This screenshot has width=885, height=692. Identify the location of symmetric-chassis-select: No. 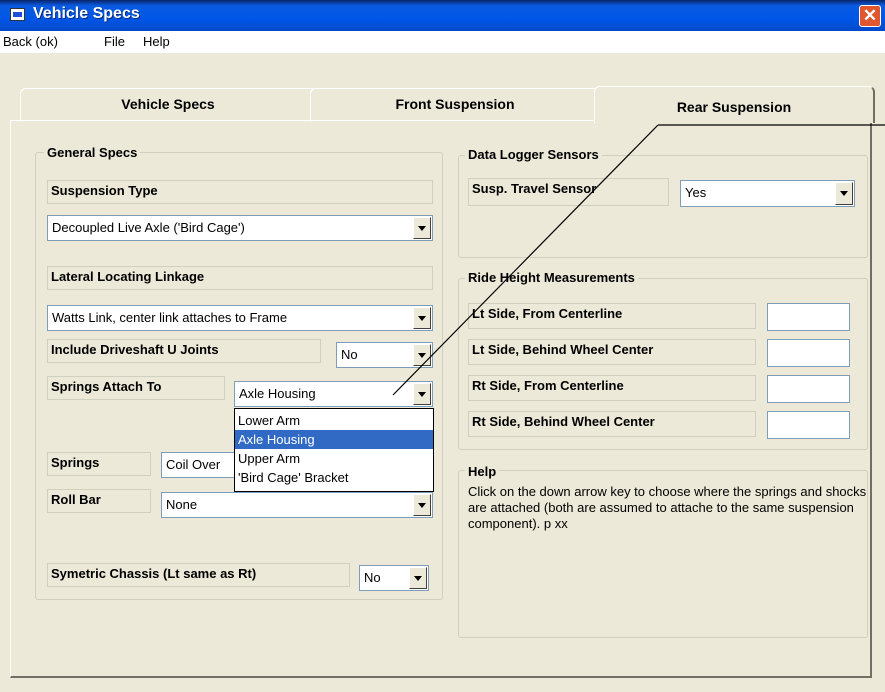
(394, 578).